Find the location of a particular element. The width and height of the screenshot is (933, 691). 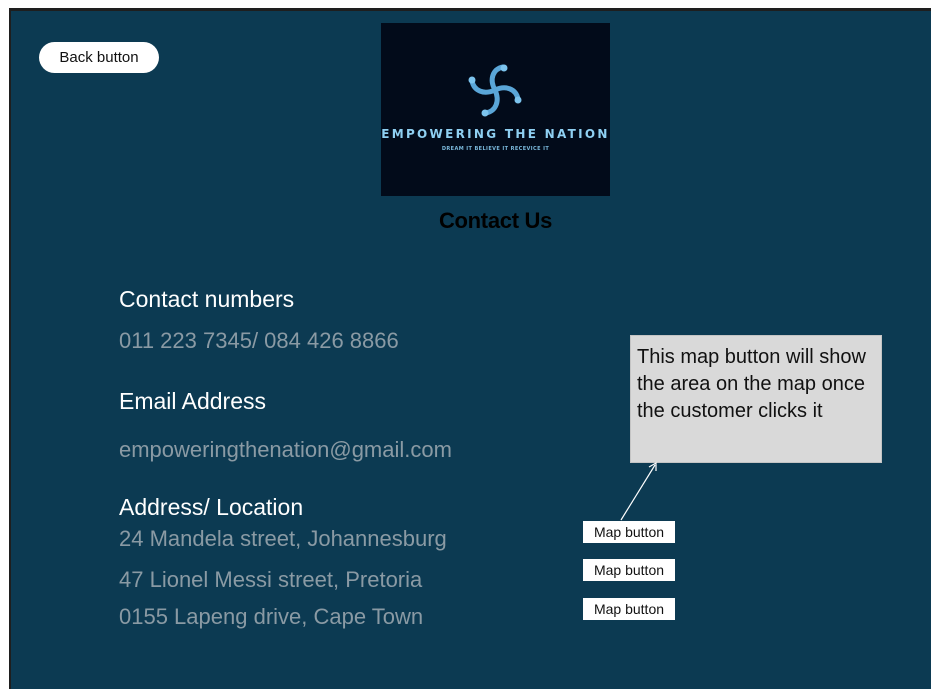

map-button-pretoria: Map button is located at coordinates (629, 570).